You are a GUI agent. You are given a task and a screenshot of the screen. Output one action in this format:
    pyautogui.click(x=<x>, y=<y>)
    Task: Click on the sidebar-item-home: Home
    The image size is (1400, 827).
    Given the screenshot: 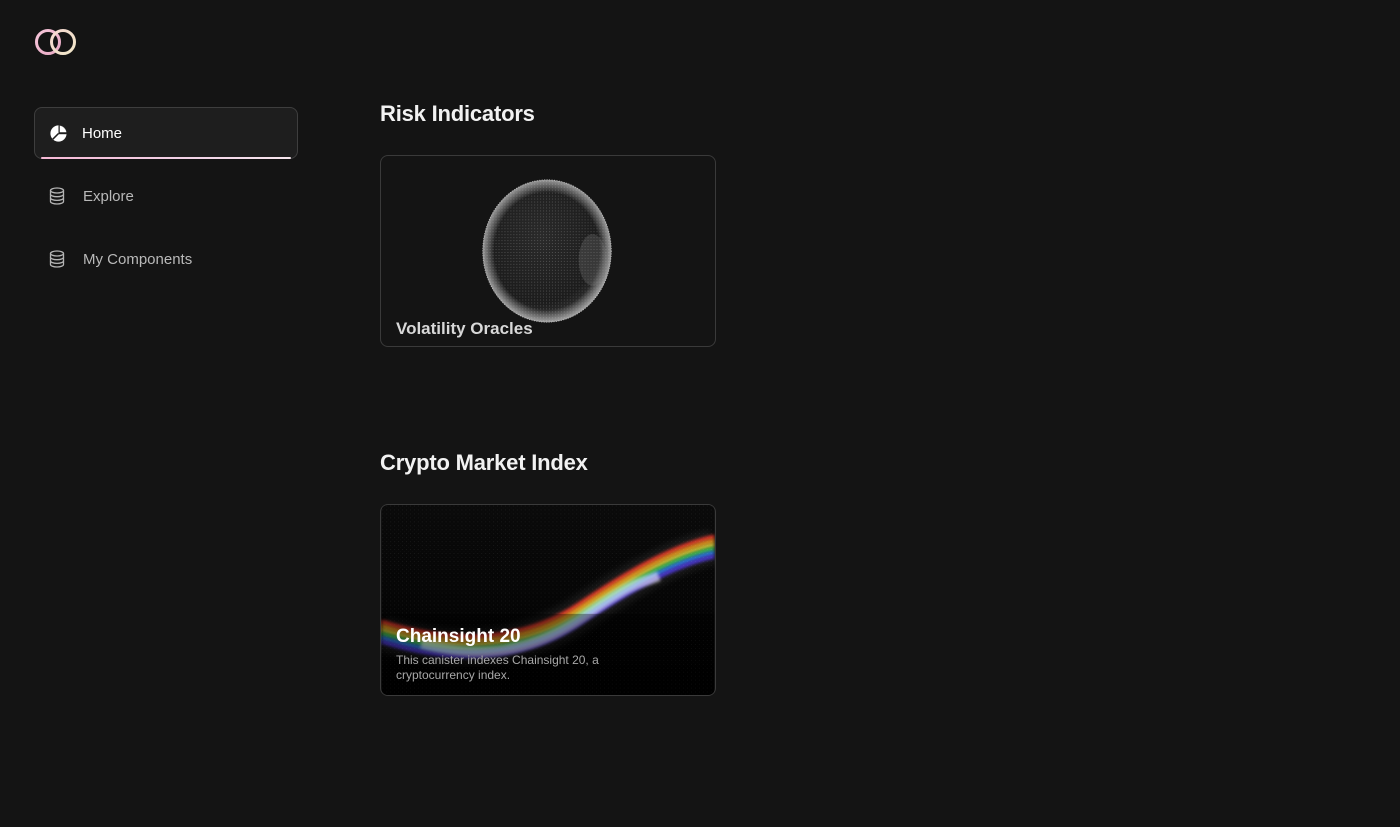 What is the action you would take?
    pyautogui.click(x=166, y=133)
    